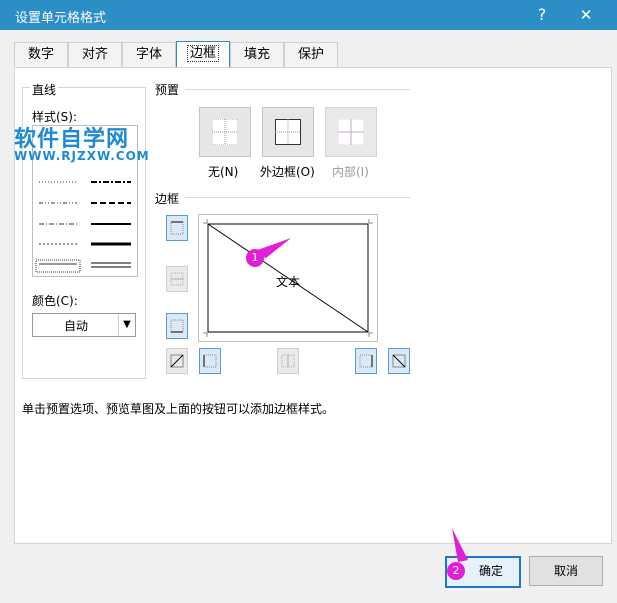 This screenshot has width=617, height=603. What do you see at coordinates (456, 571) in the screenshot?
I see `annotation-badge-2: 2` at bounding box center [456, 571].